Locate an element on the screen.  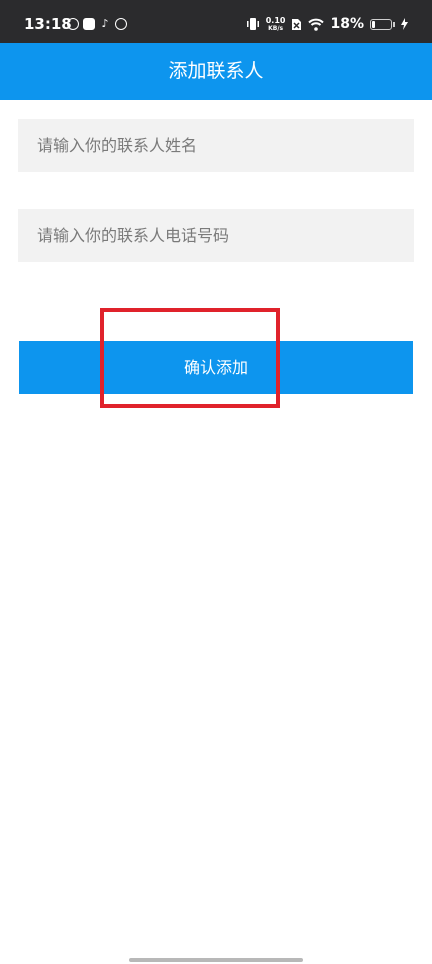
contact-phone-input is located at coordinates (216, 235).